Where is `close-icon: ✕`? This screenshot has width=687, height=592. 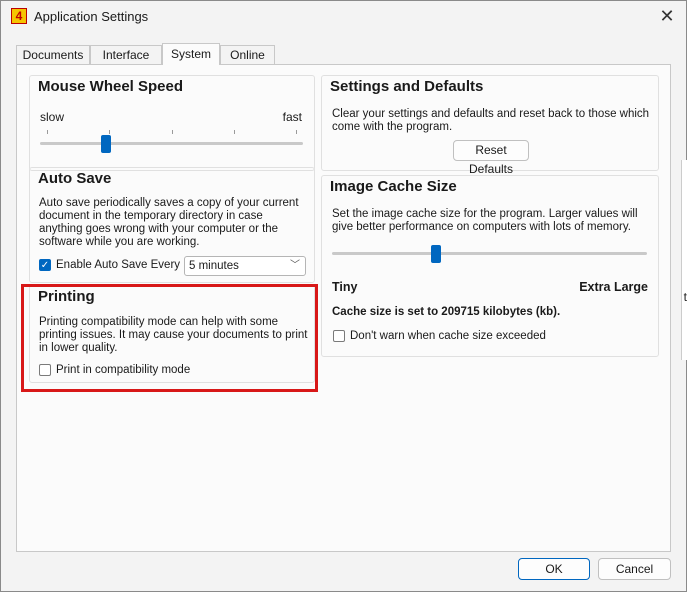 close-icon: ✕ is located at coordinates (667, 16).